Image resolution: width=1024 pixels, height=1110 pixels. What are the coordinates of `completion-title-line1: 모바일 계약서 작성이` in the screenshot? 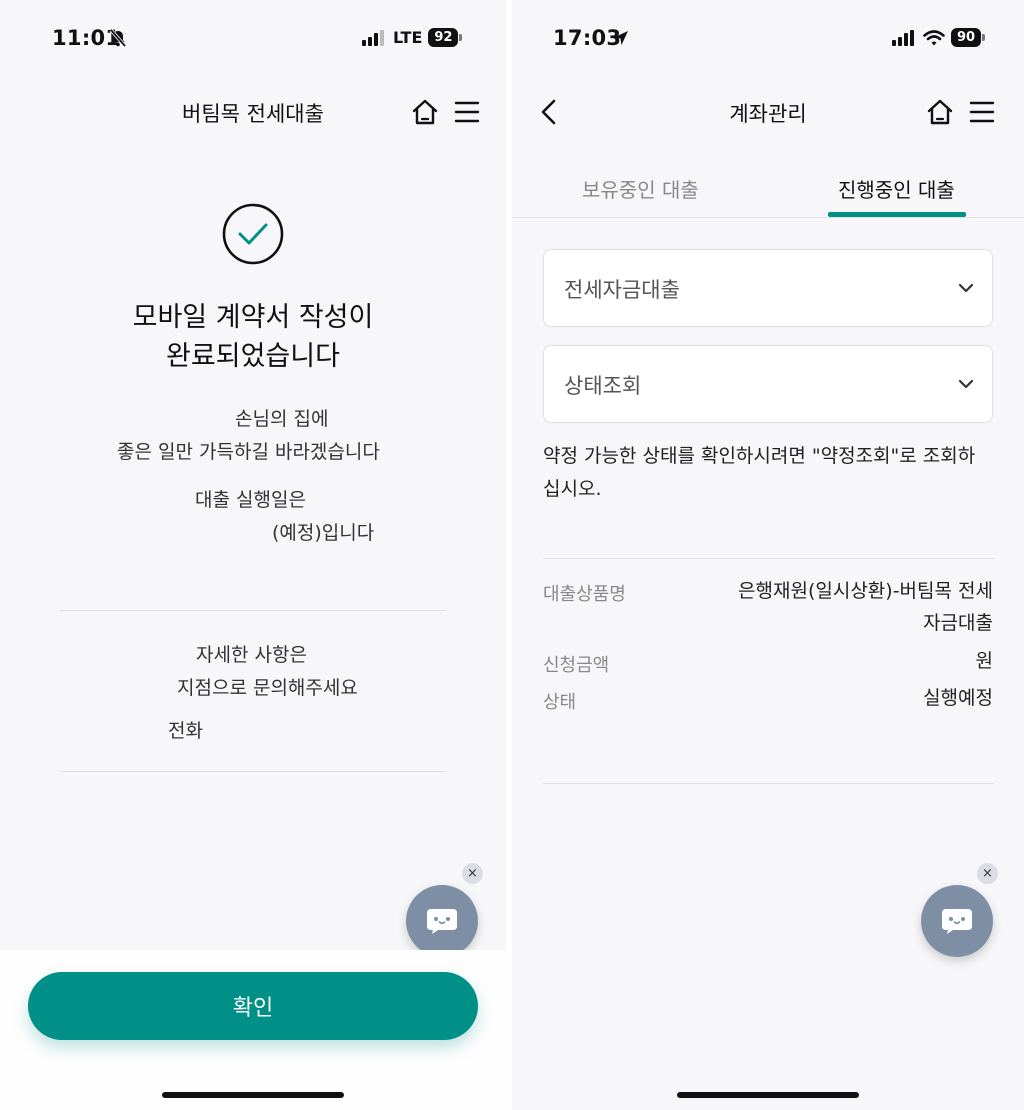 It's located at (253, 317).